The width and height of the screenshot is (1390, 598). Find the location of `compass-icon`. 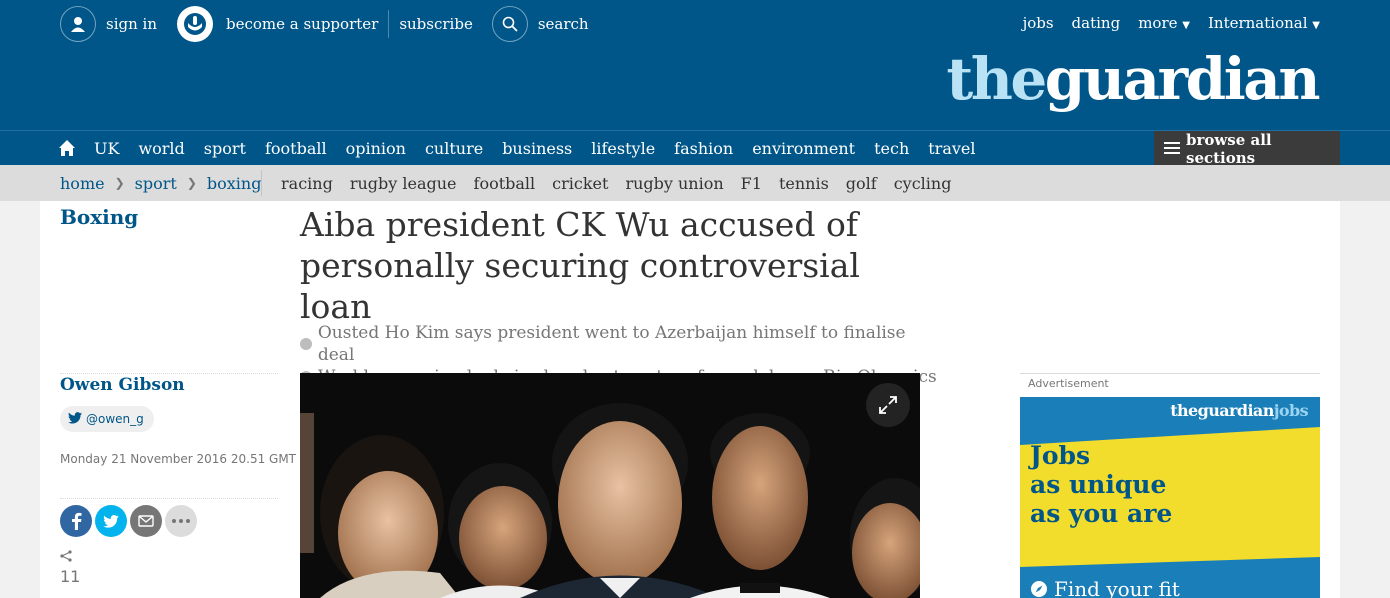

compass-icon is located at coordinates (1039, 589).